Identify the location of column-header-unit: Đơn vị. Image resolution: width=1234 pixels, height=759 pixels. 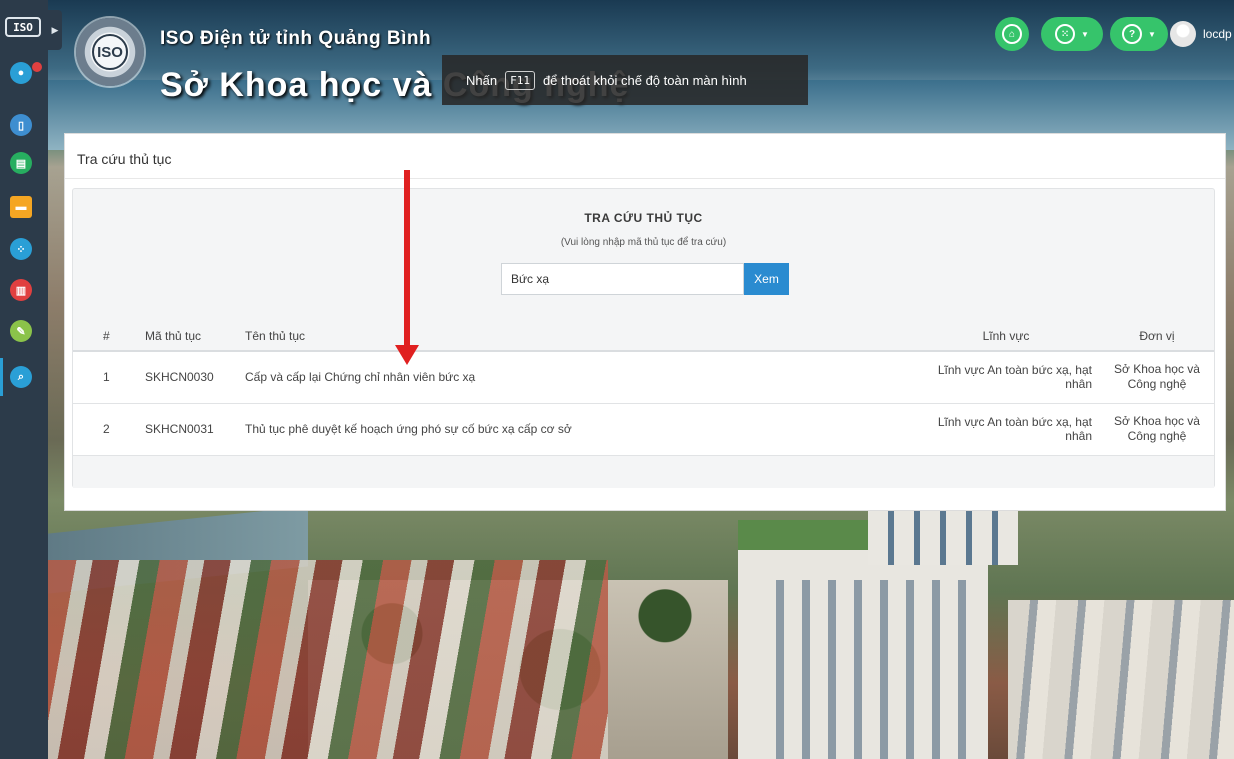
(1157, 336).